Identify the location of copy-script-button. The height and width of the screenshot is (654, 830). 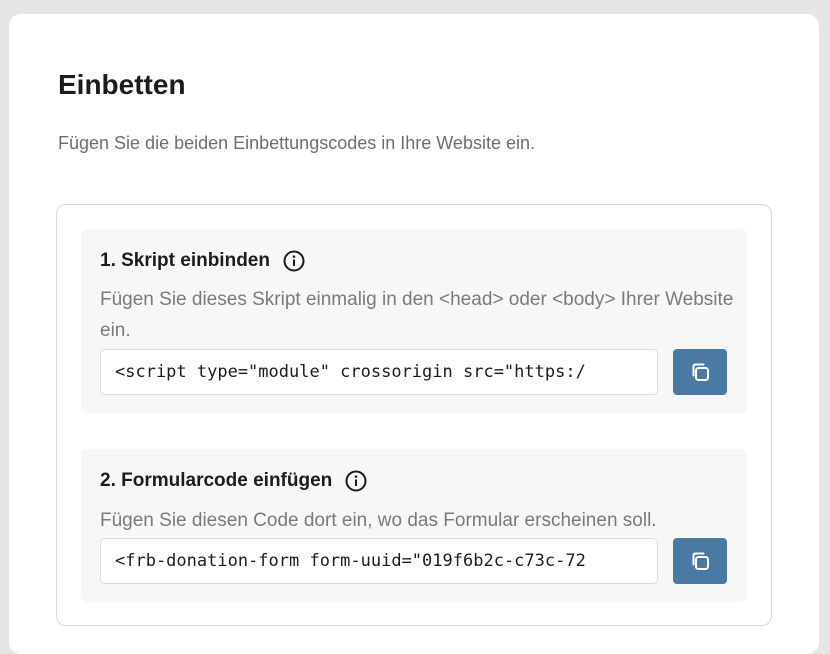
(700, 372).